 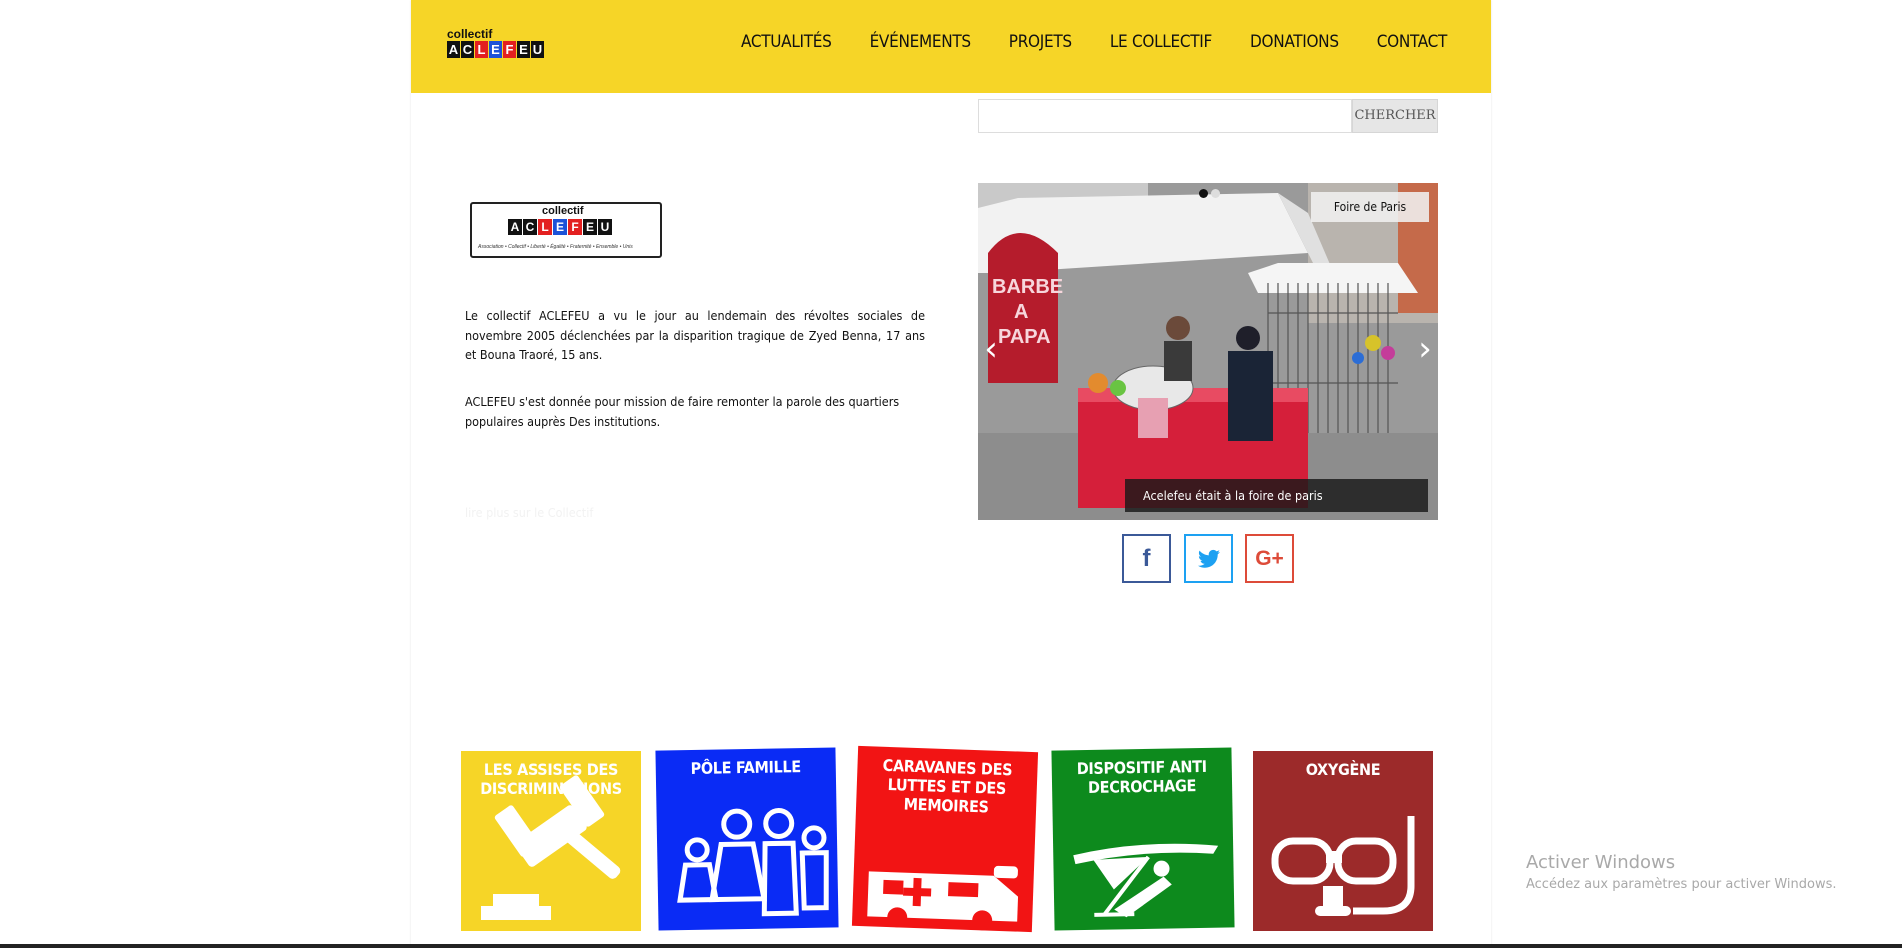 What do you see at coordinates (1269, 558) in the screenshot?
I see `google-plus-icon: G+` at bounding box center [1269, 558].